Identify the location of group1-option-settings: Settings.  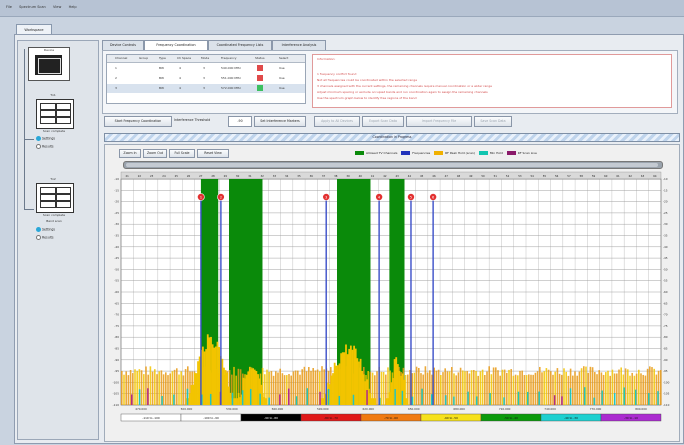
(45, 138).